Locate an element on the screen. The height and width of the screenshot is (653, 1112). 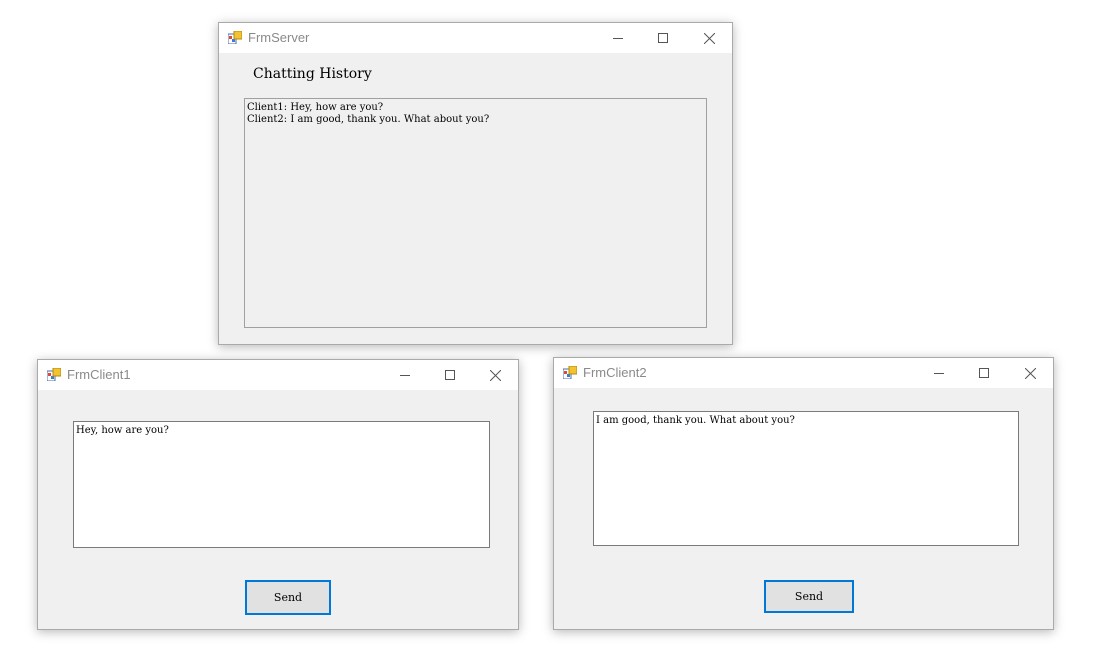
window-title: FrmClient2 is located at coordinates (615, 372).